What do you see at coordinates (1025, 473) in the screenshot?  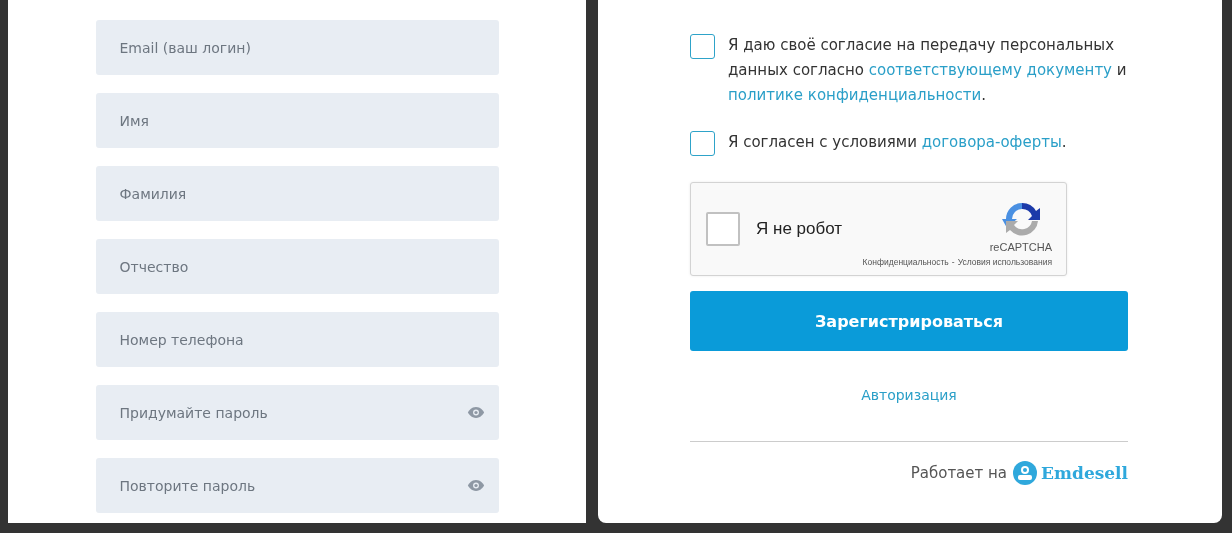 I see `logo-icon` at bounding box center [1025, 473].